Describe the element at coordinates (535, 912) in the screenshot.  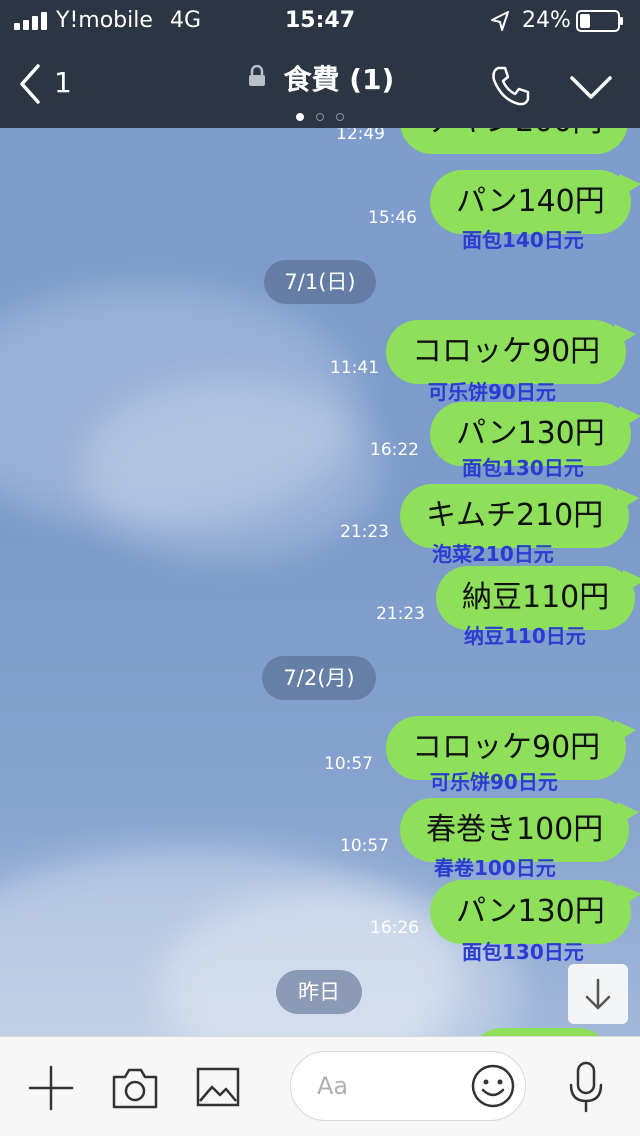
I see `message-bubble: パン130円` at that location.